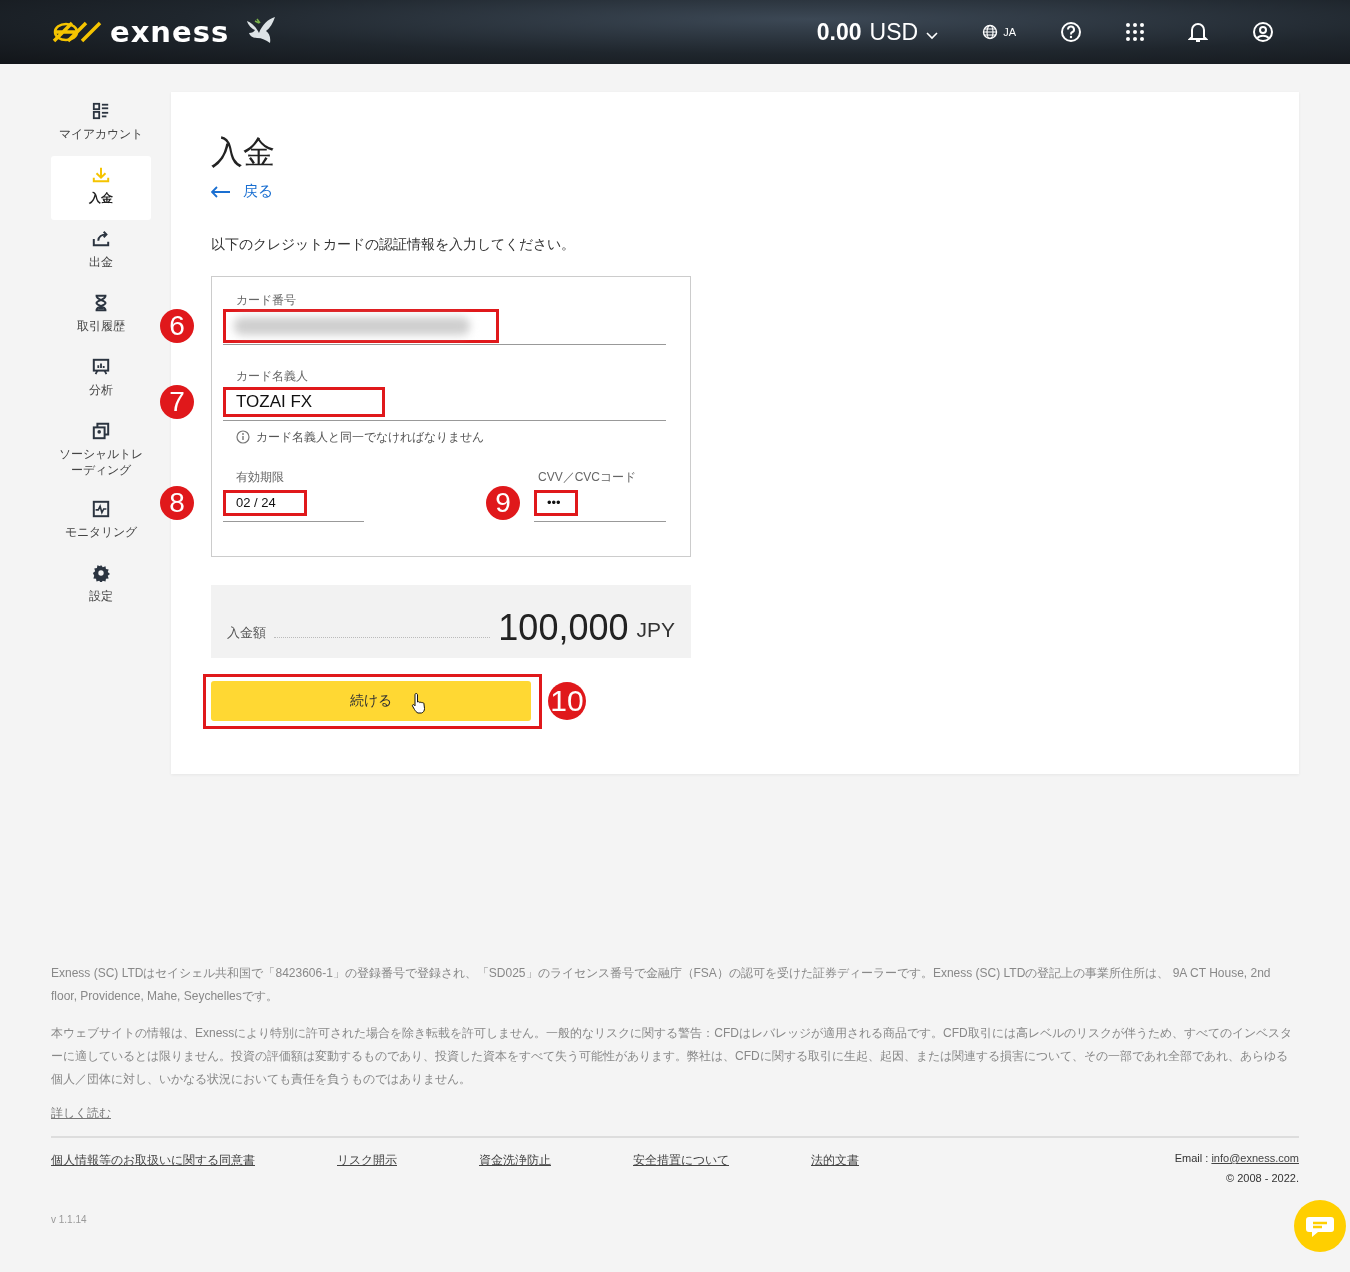 This screenshot has width=1350, height=1272. I want to click on read-more-link: 詳しく読む, so click(81, 1113).